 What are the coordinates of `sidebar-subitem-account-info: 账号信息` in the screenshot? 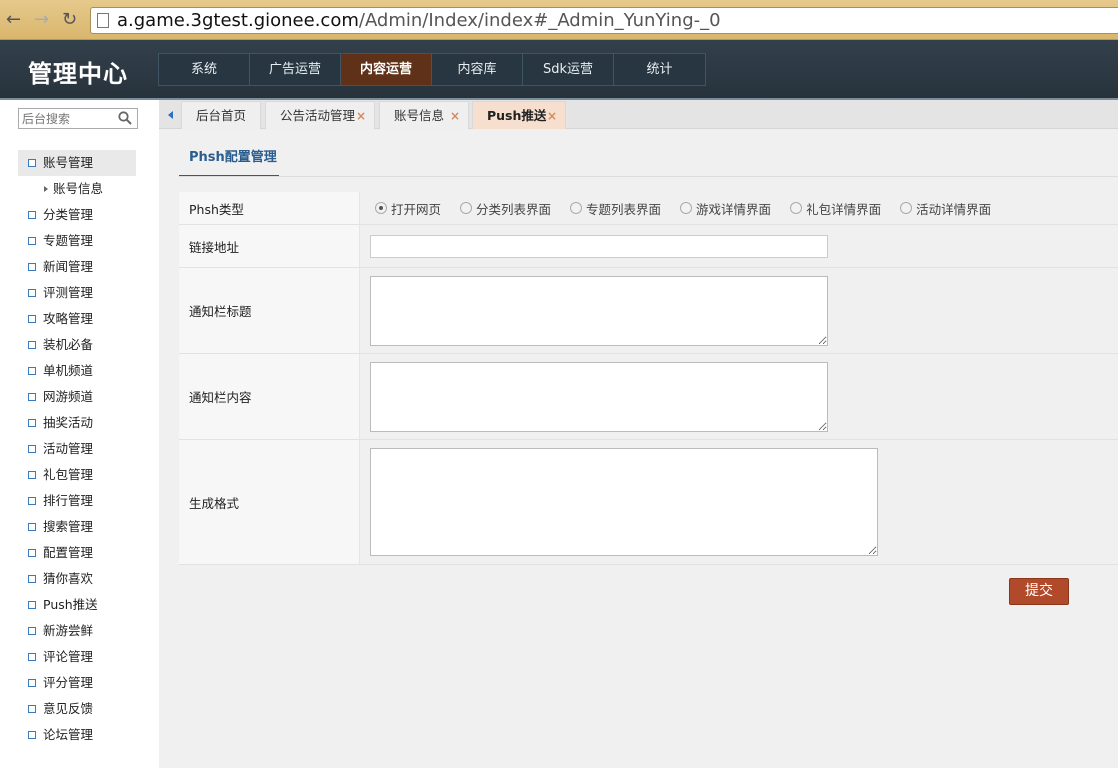 It's located at (79, 189).